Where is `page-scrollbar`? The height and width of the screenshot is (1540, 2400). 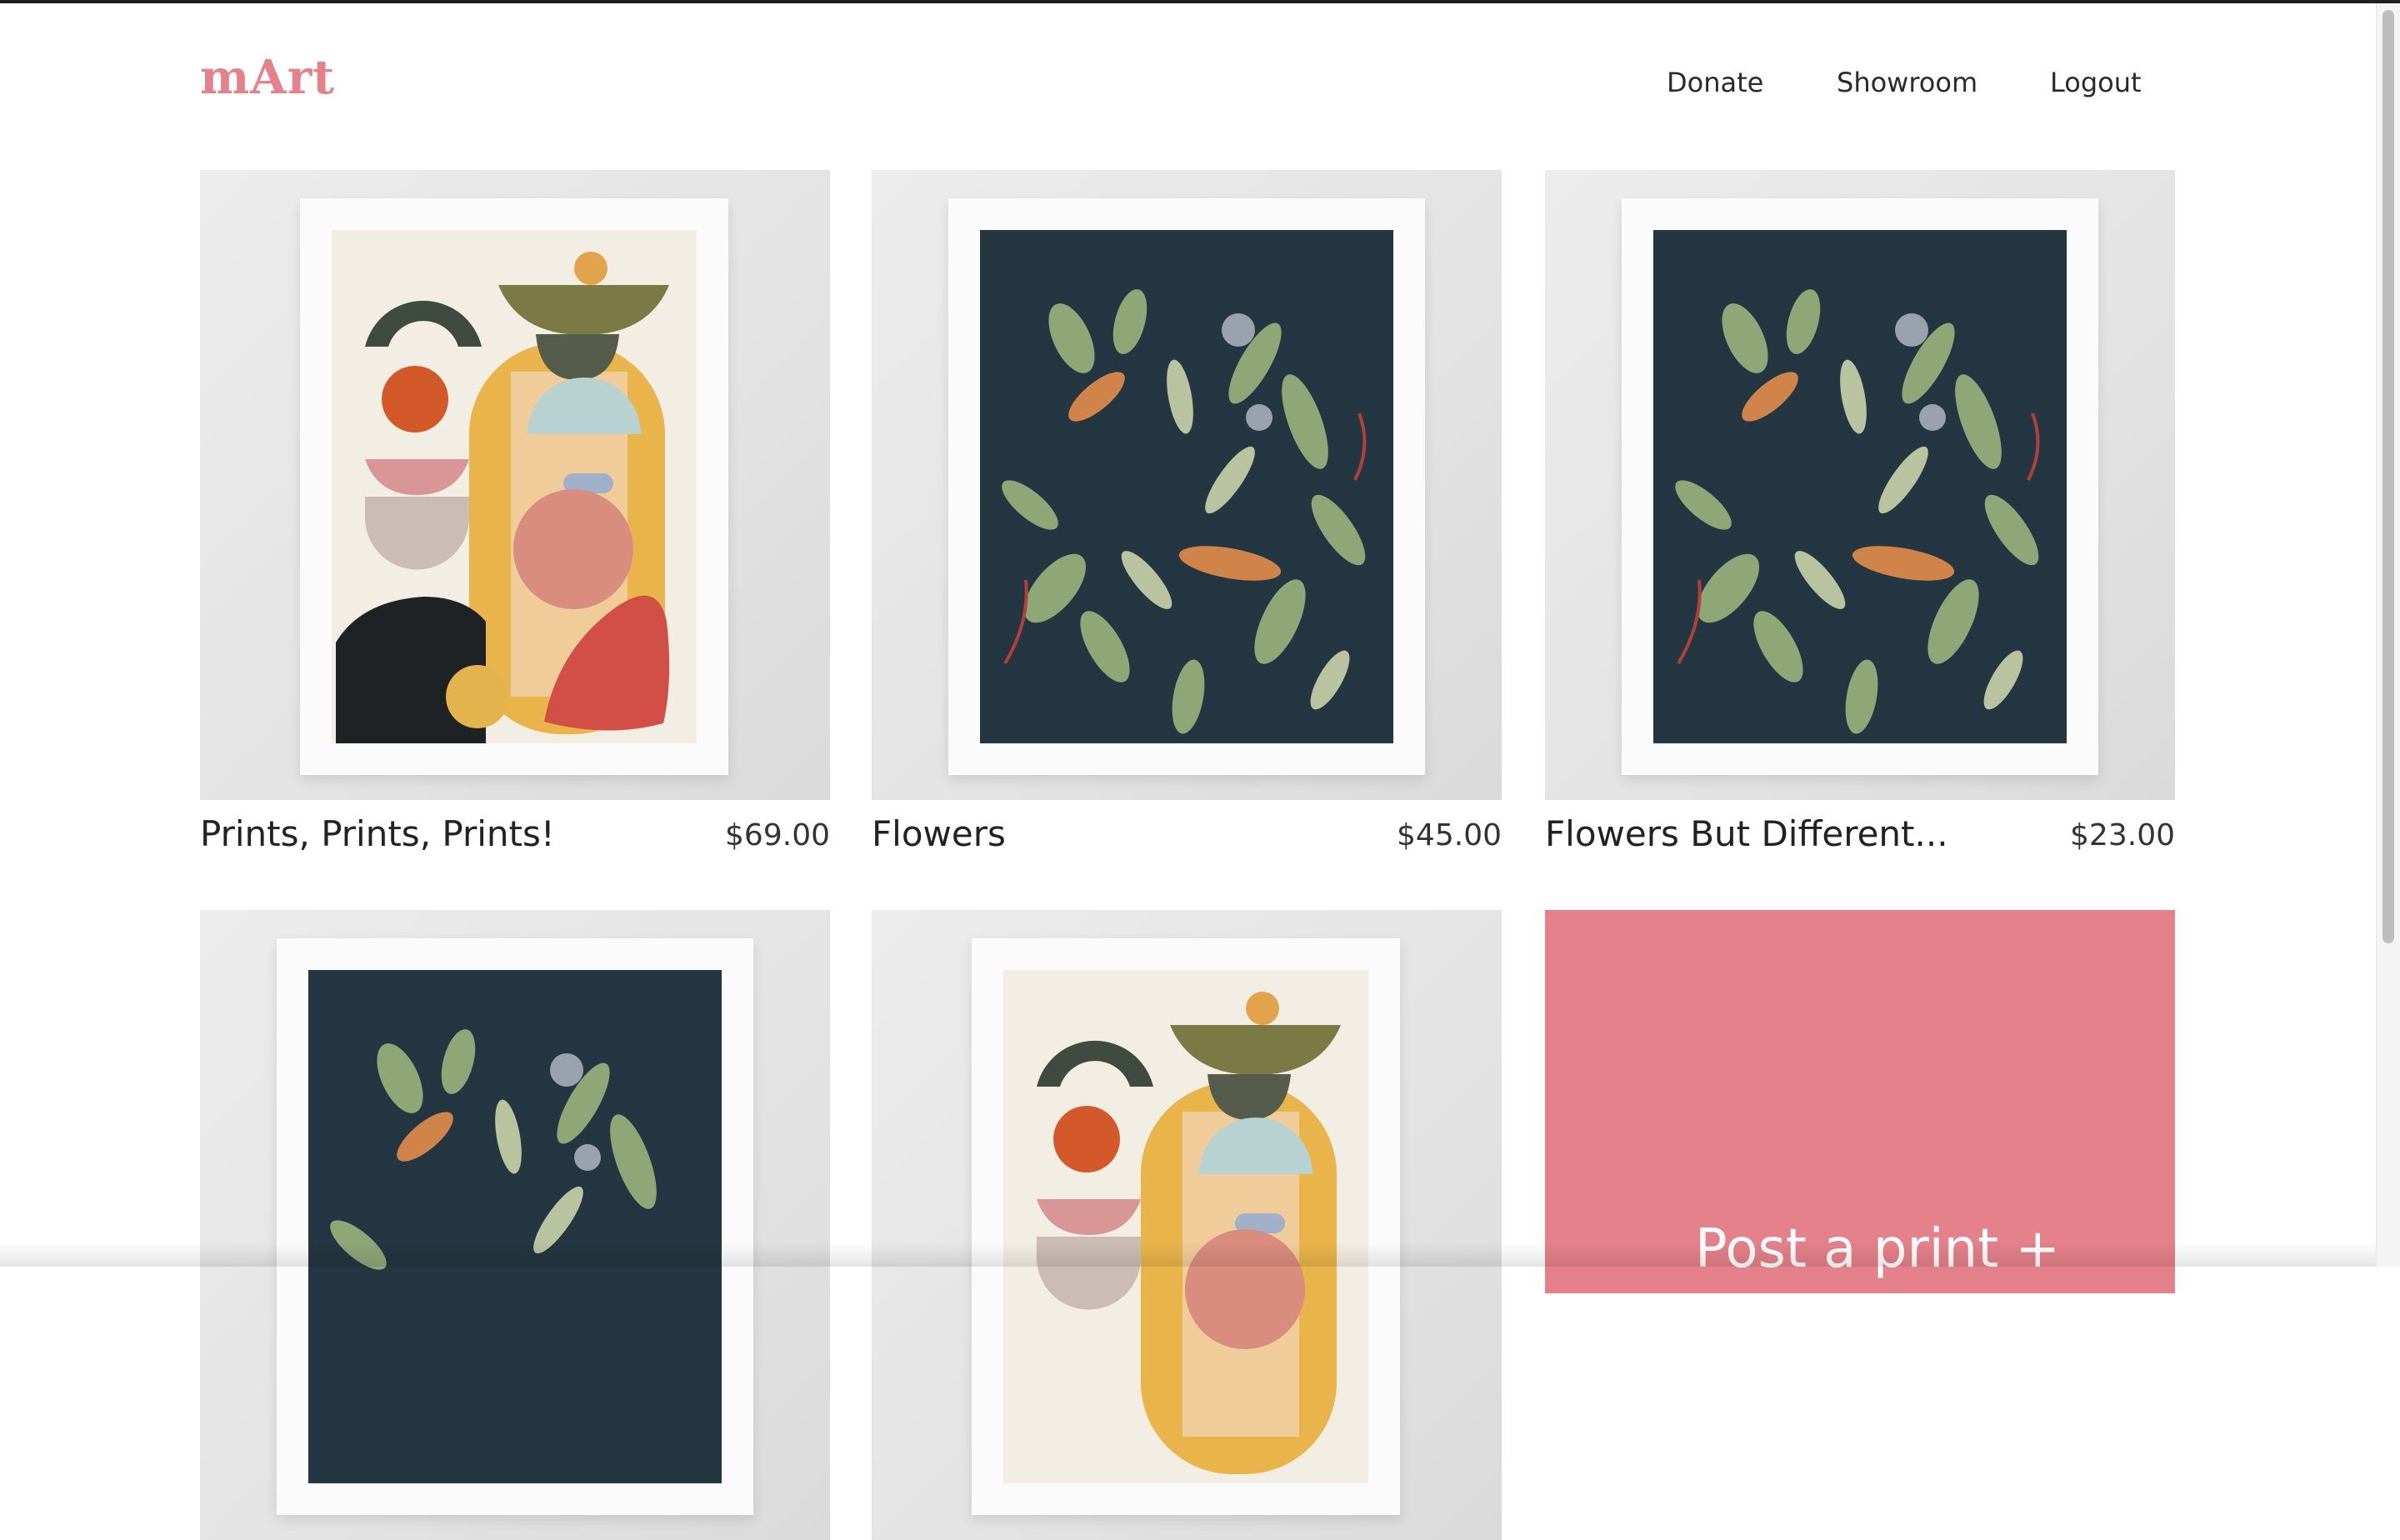
page-scrollbar is located at coordinates (2388, 635).